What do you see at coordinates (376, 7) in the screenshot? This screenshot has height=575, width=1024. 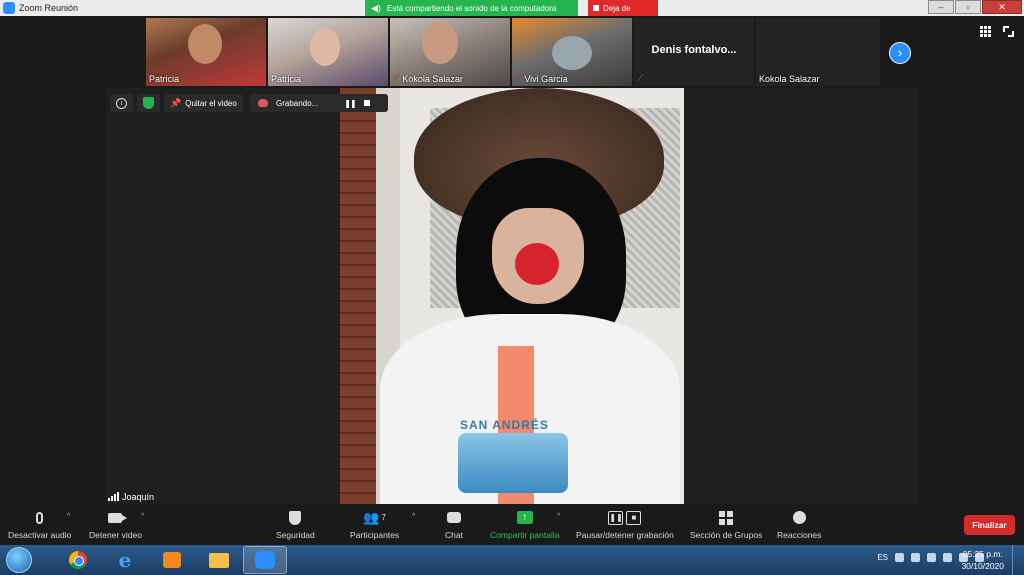 I see `speaker-icon: ◀)` at bounding box center [376, 7].